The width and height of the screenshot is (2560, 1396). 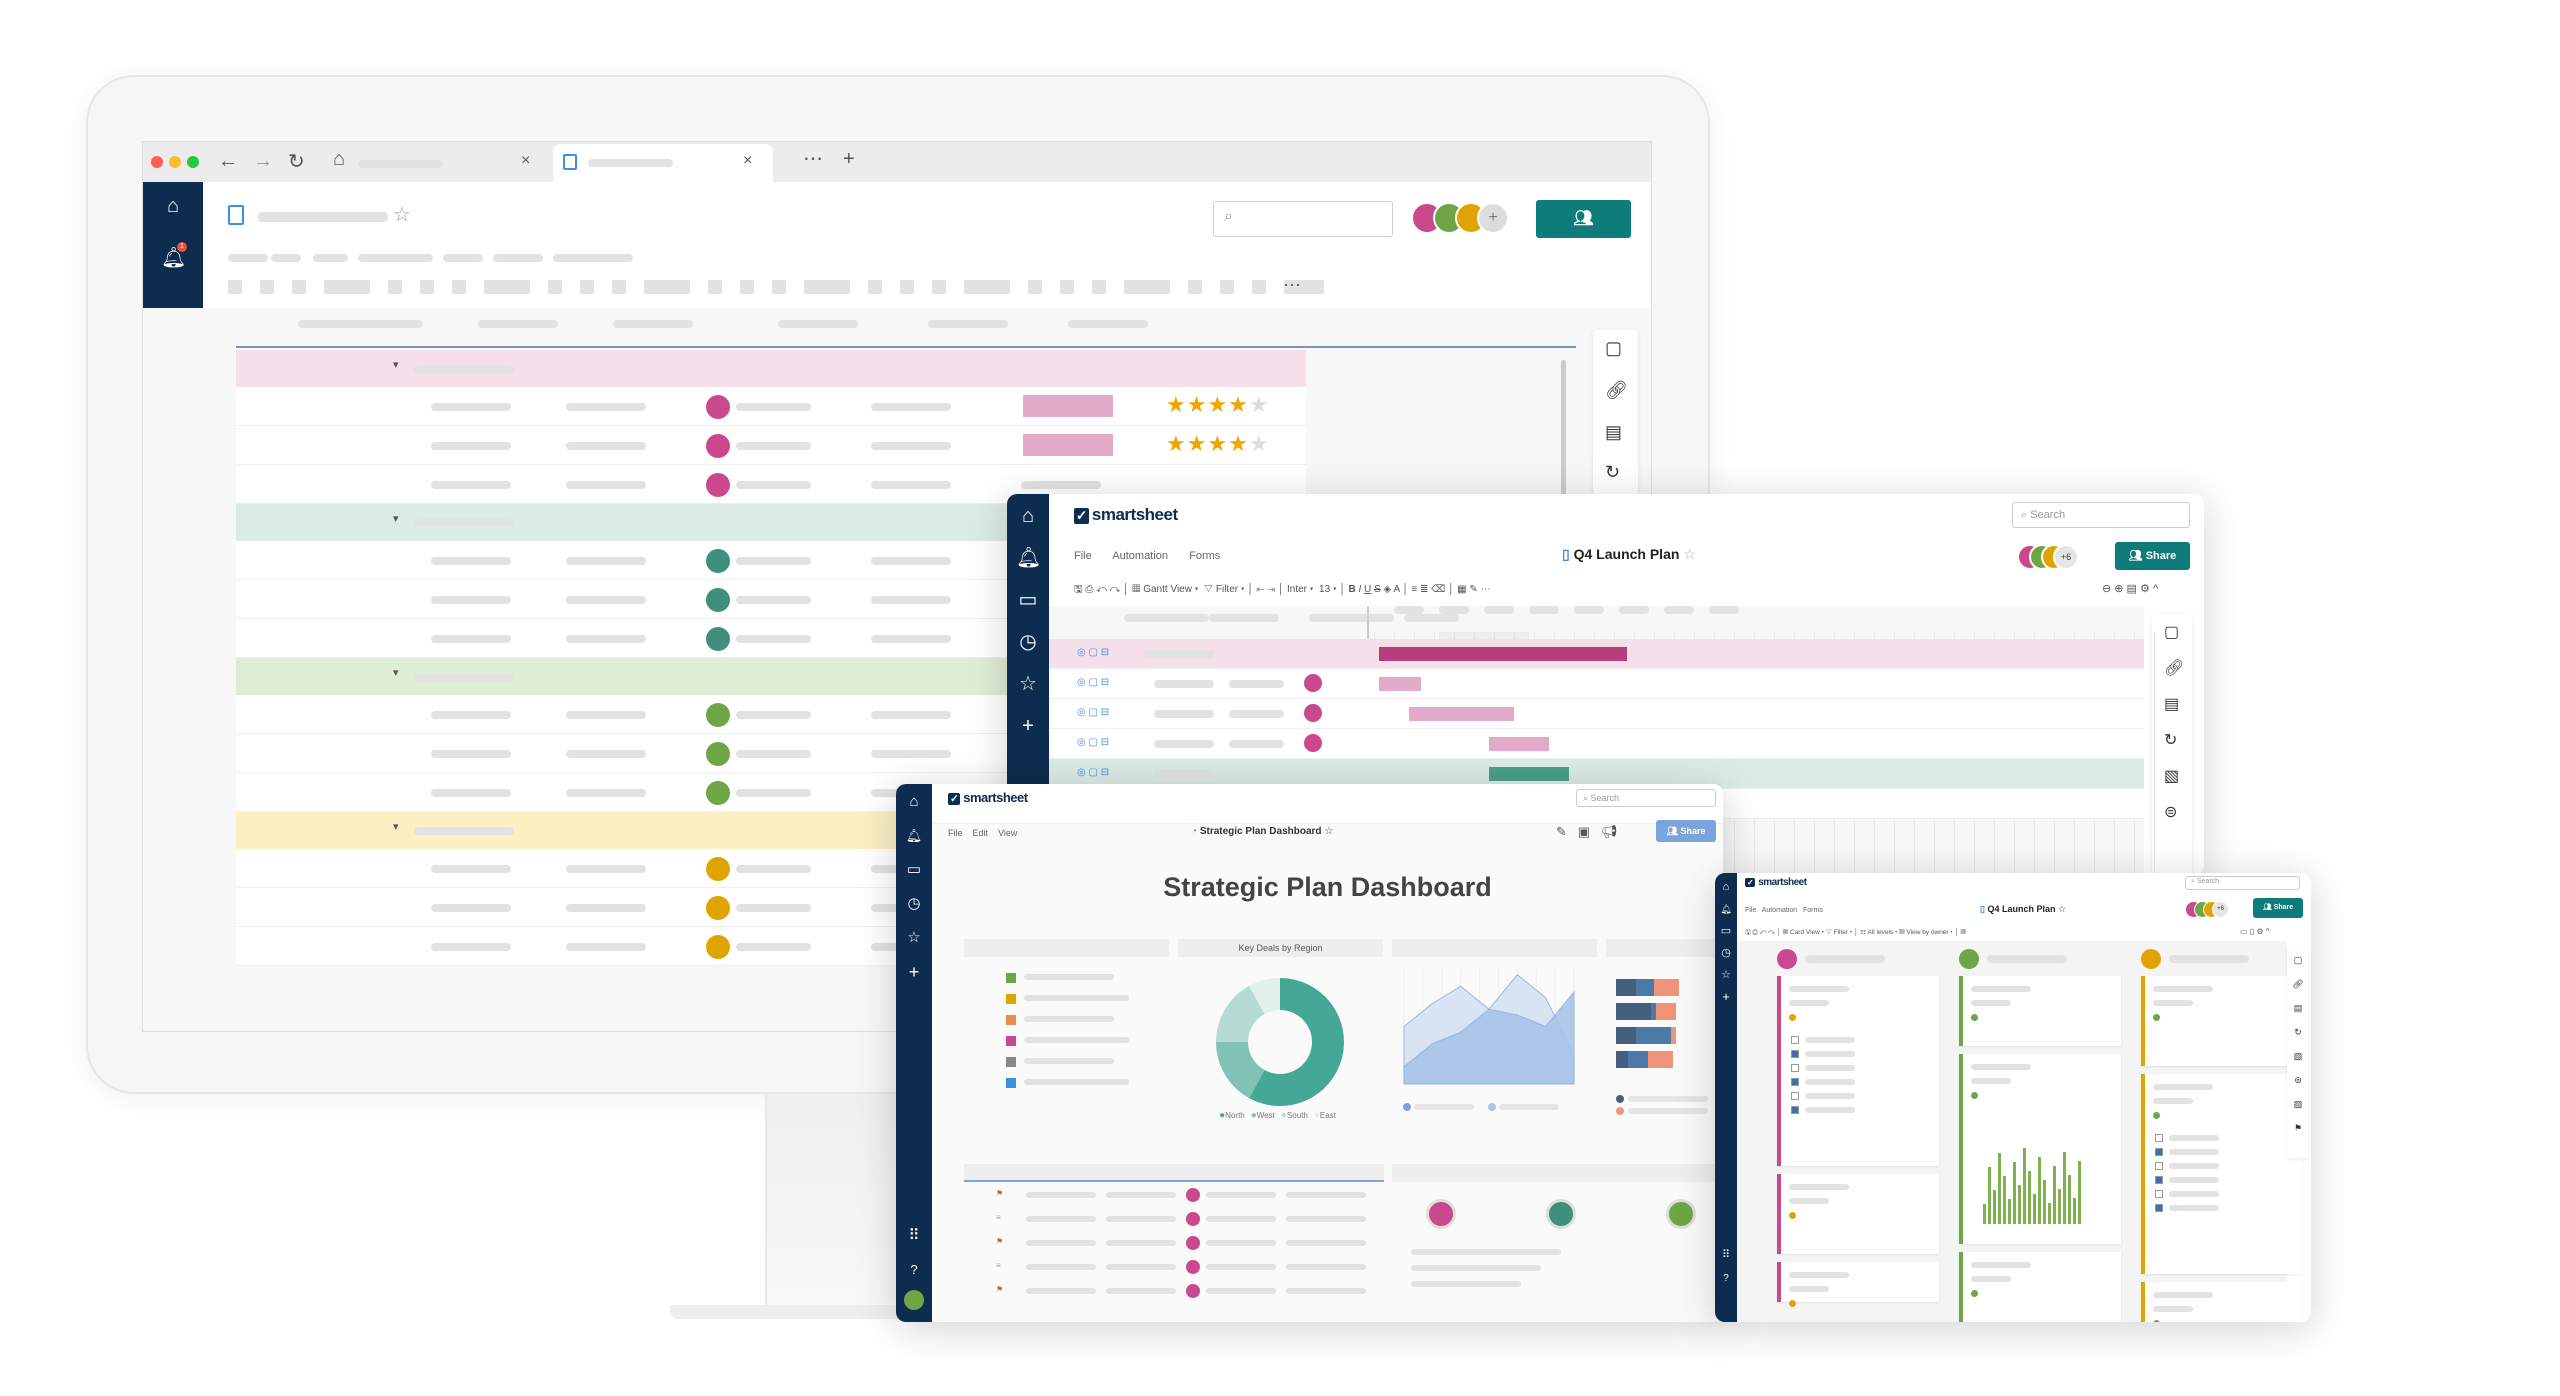 What do you see at coordinates (2106, 589) in the screenshot?
I see `zoom-out-icon: ⊖` at bounding box center [2106, 589].